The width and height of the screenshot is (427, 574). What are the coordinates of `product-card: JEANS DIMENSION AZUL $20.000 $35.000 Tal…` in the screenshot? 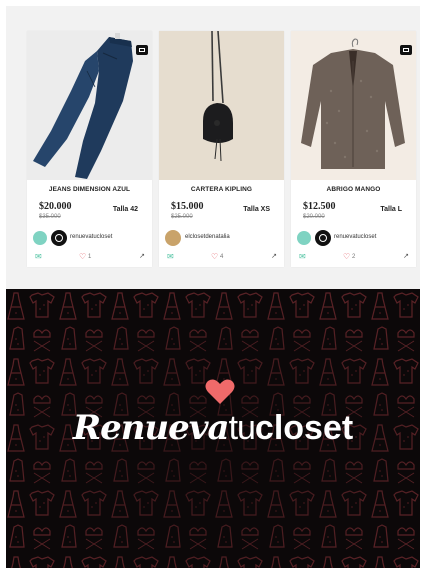 It's located at (89, 149).